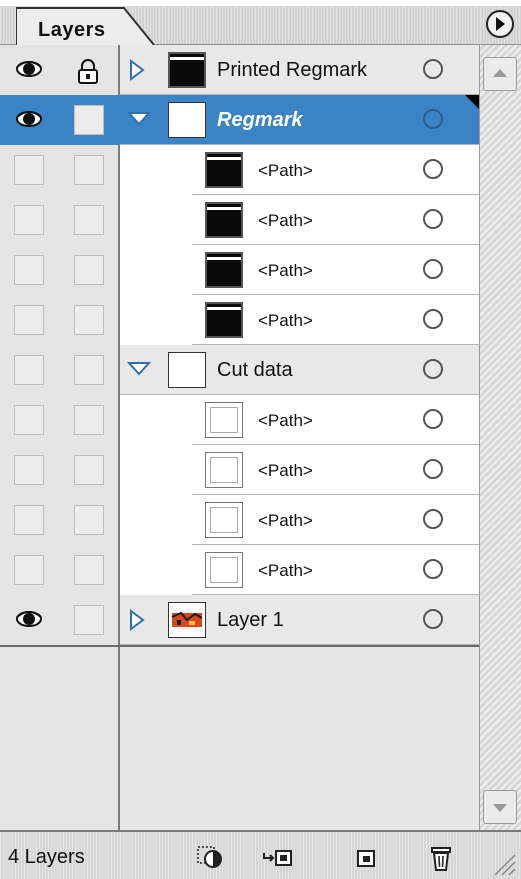  Describe the element at coordinates (250, 620) in the screenshot. I see `layer-name: Layer 1` at that location.